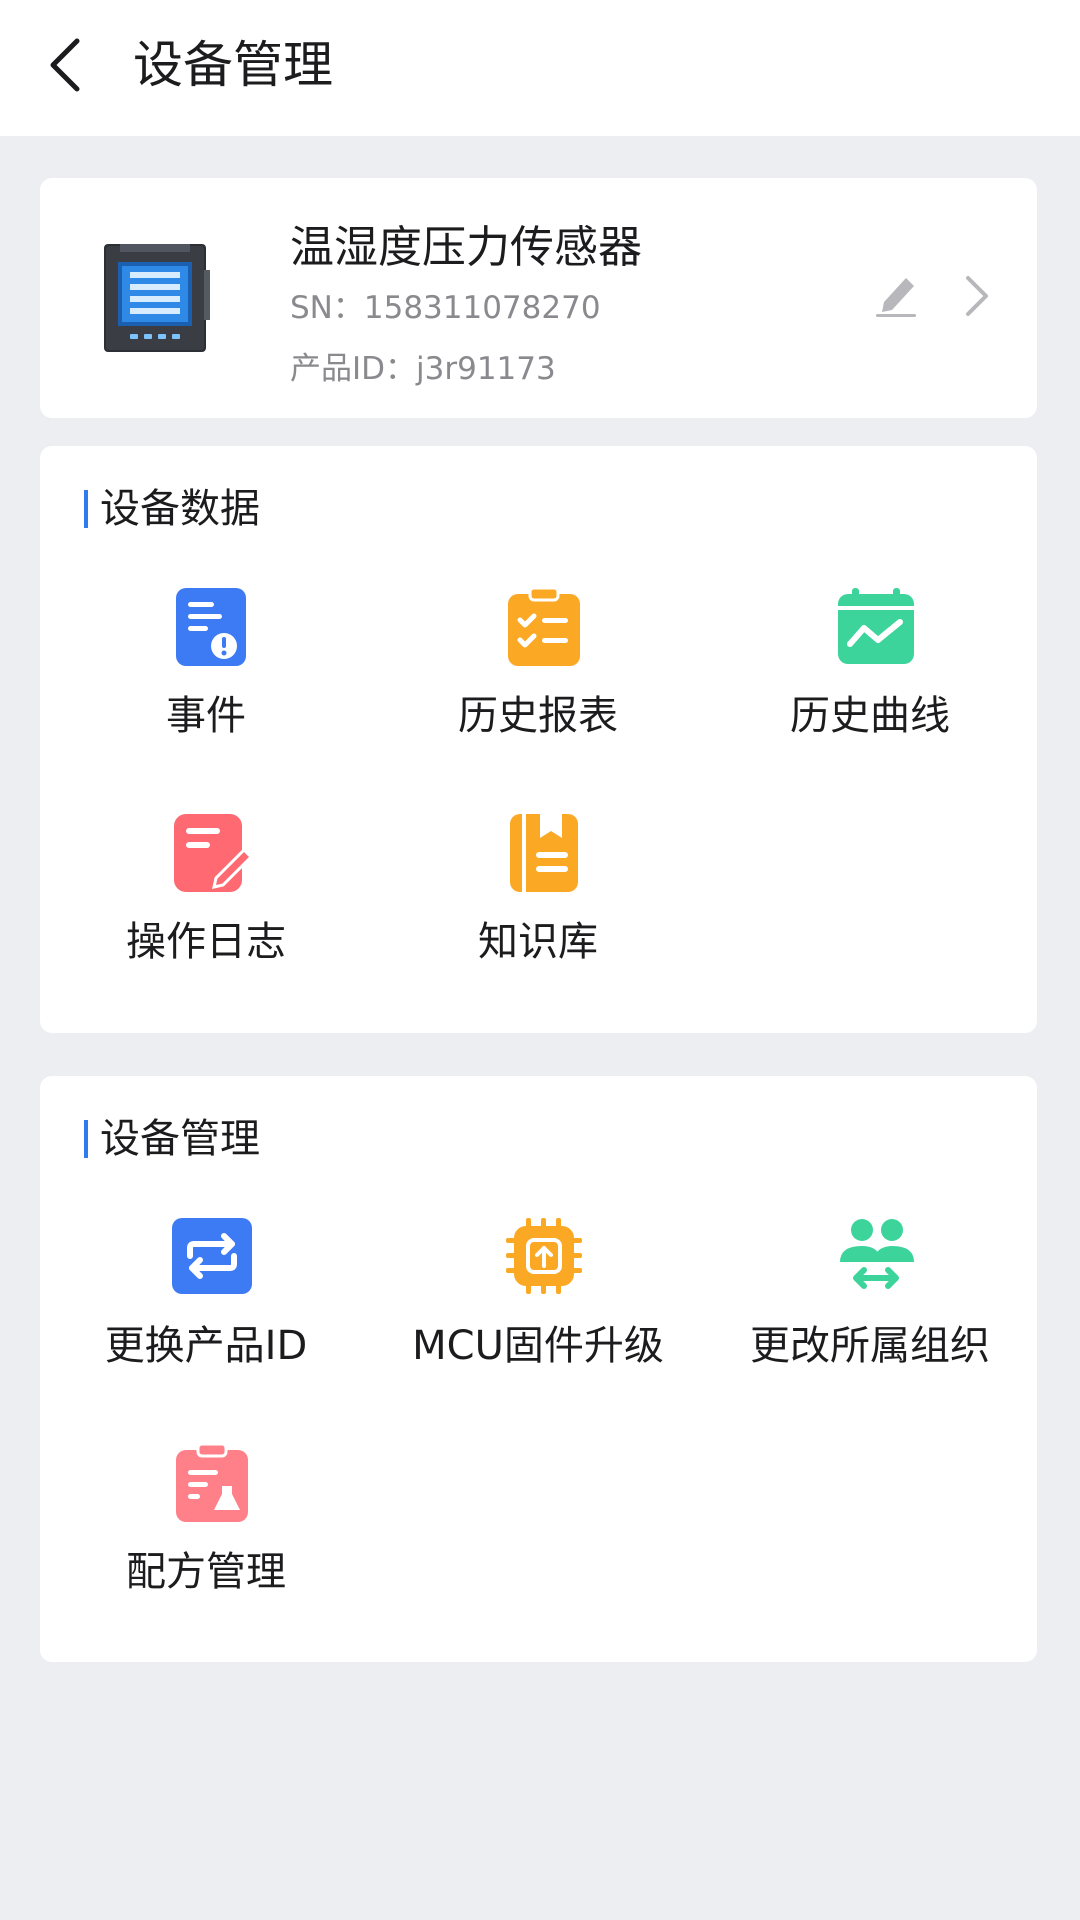 The width and height of the screenshot is (1080, 1920). I want to click on section-title: 设备管理, so click(172, 1139).